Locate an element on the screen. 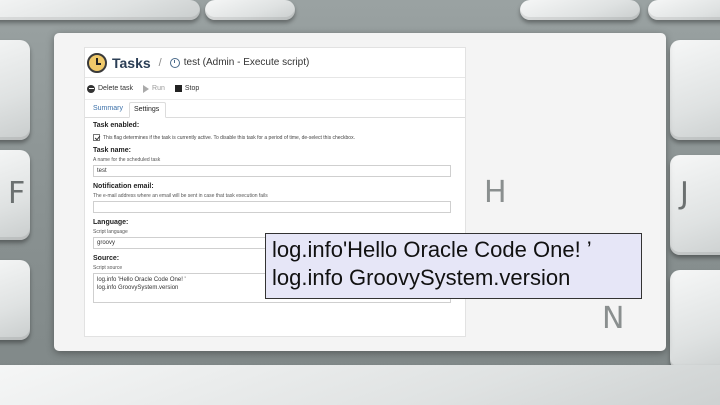  stop-label: Stop is located at coordinates (192, 88).